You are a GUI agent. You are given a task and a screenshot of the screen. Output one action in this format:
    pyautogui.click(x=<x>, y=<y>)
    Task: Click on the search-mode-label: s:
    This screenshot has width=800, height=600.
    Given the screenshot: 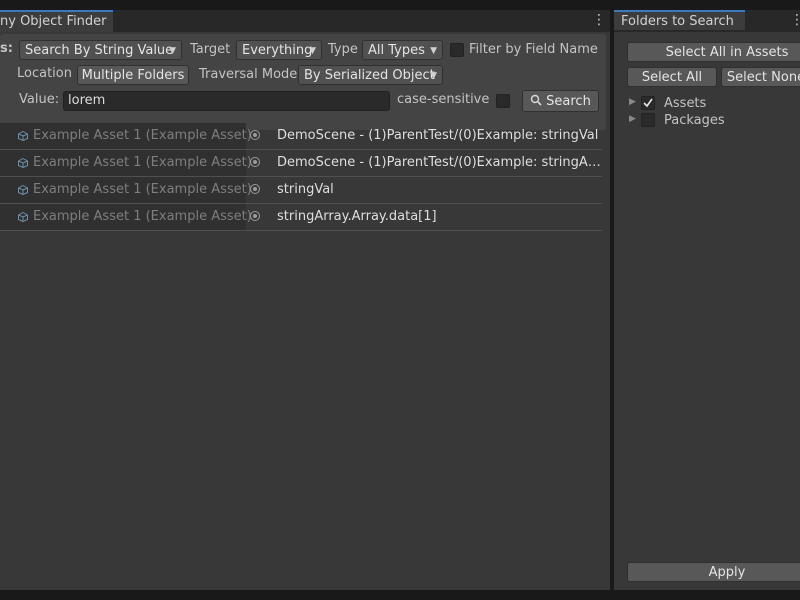 What is the action you would take?
    pyautogui.click(x=6, y=48)
    